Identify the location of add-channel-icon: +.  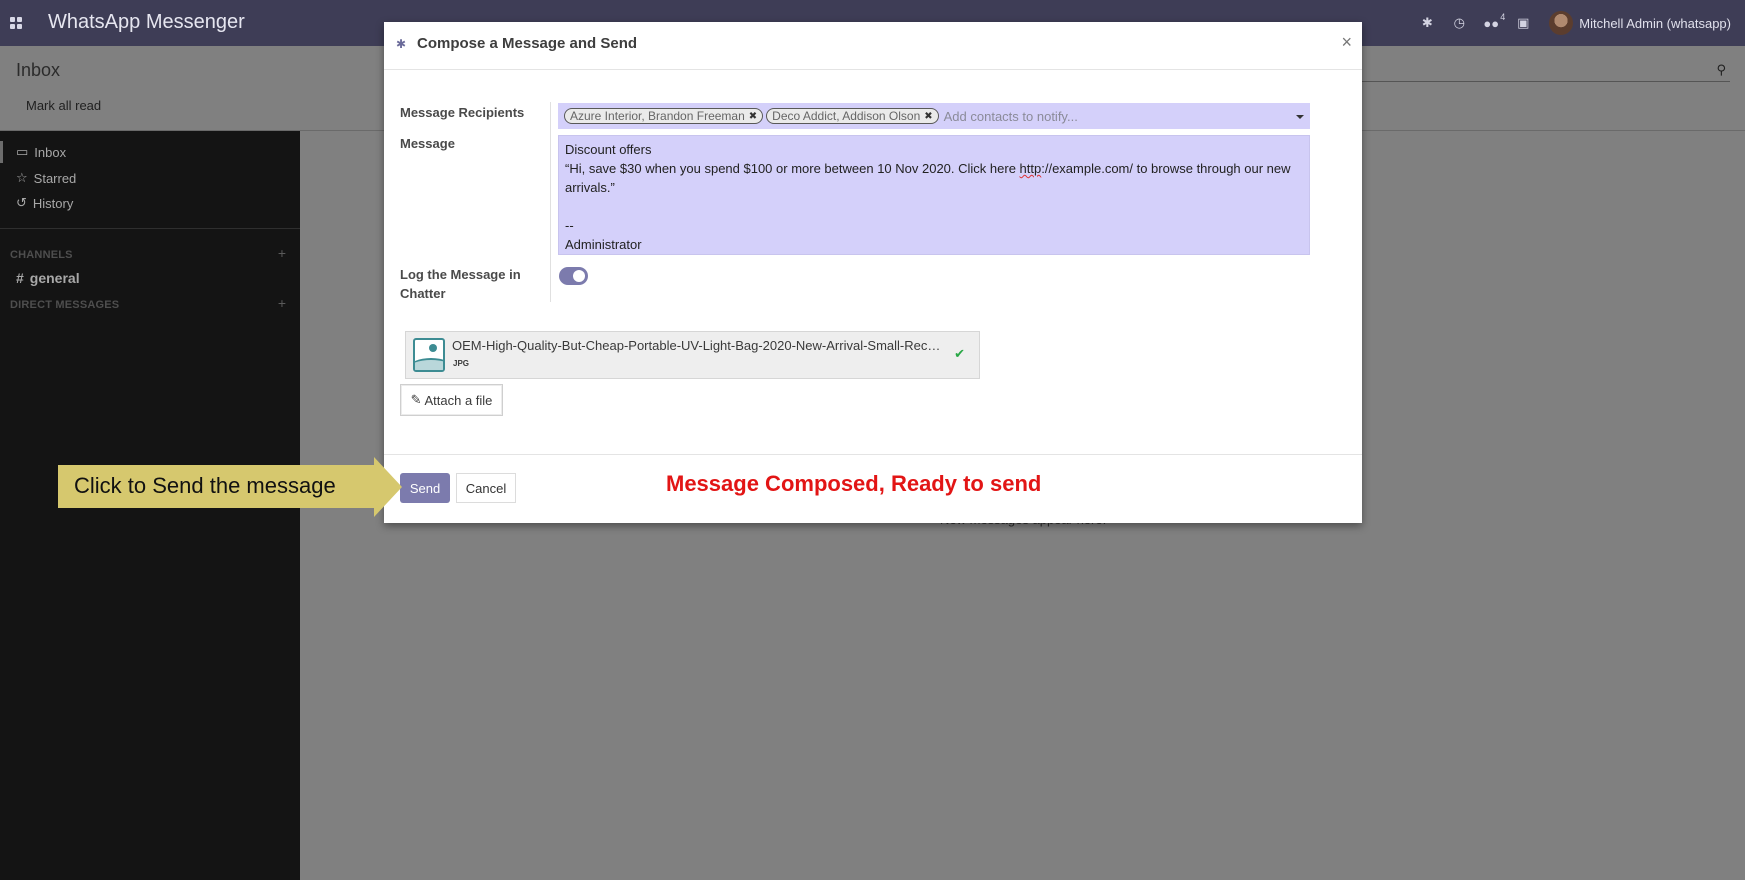
(282, 253).